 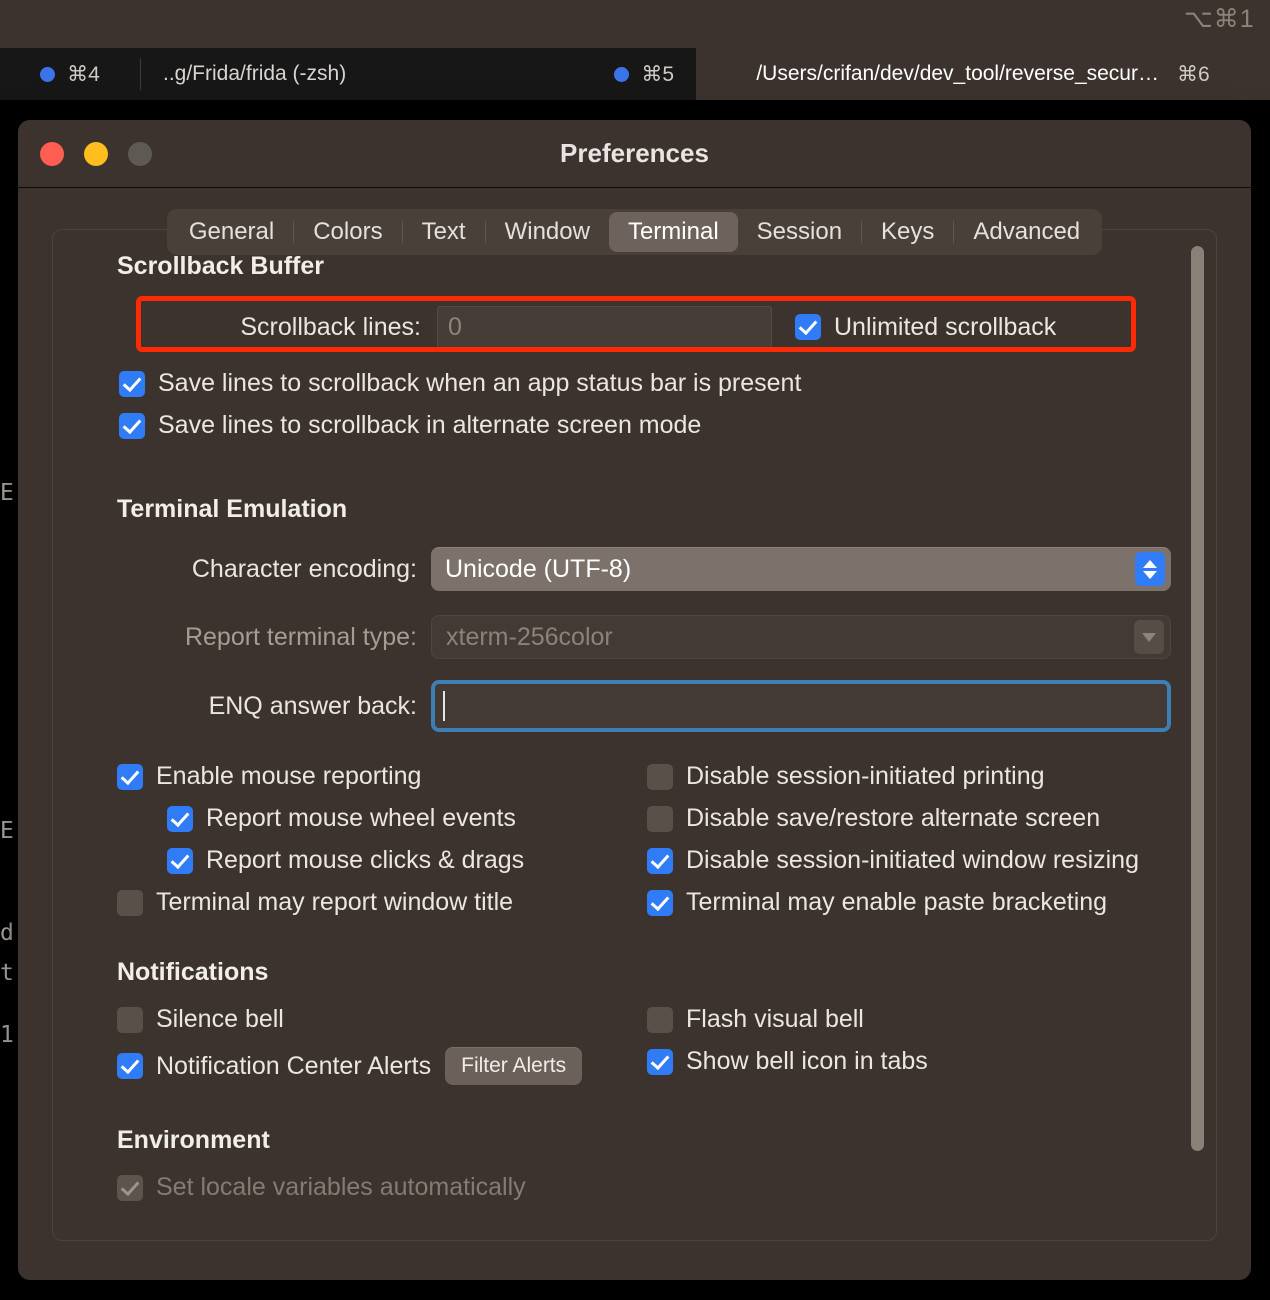 I want to click on terminal-type-row: Report terminal type: xterm-256color, so click(x=647, y=637).